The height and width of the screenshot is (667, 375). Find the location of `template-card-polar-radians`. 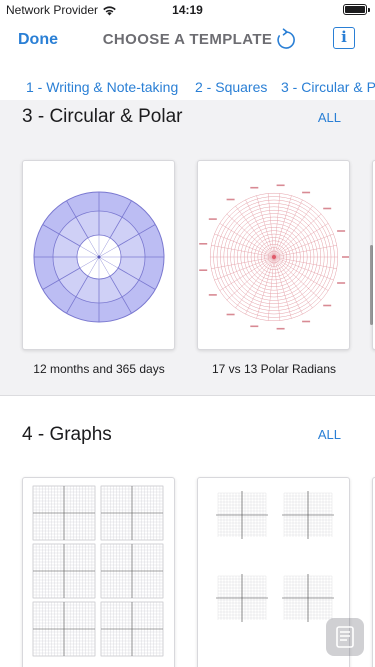

template-card-polar-radians is located at coordinates (273, 255).